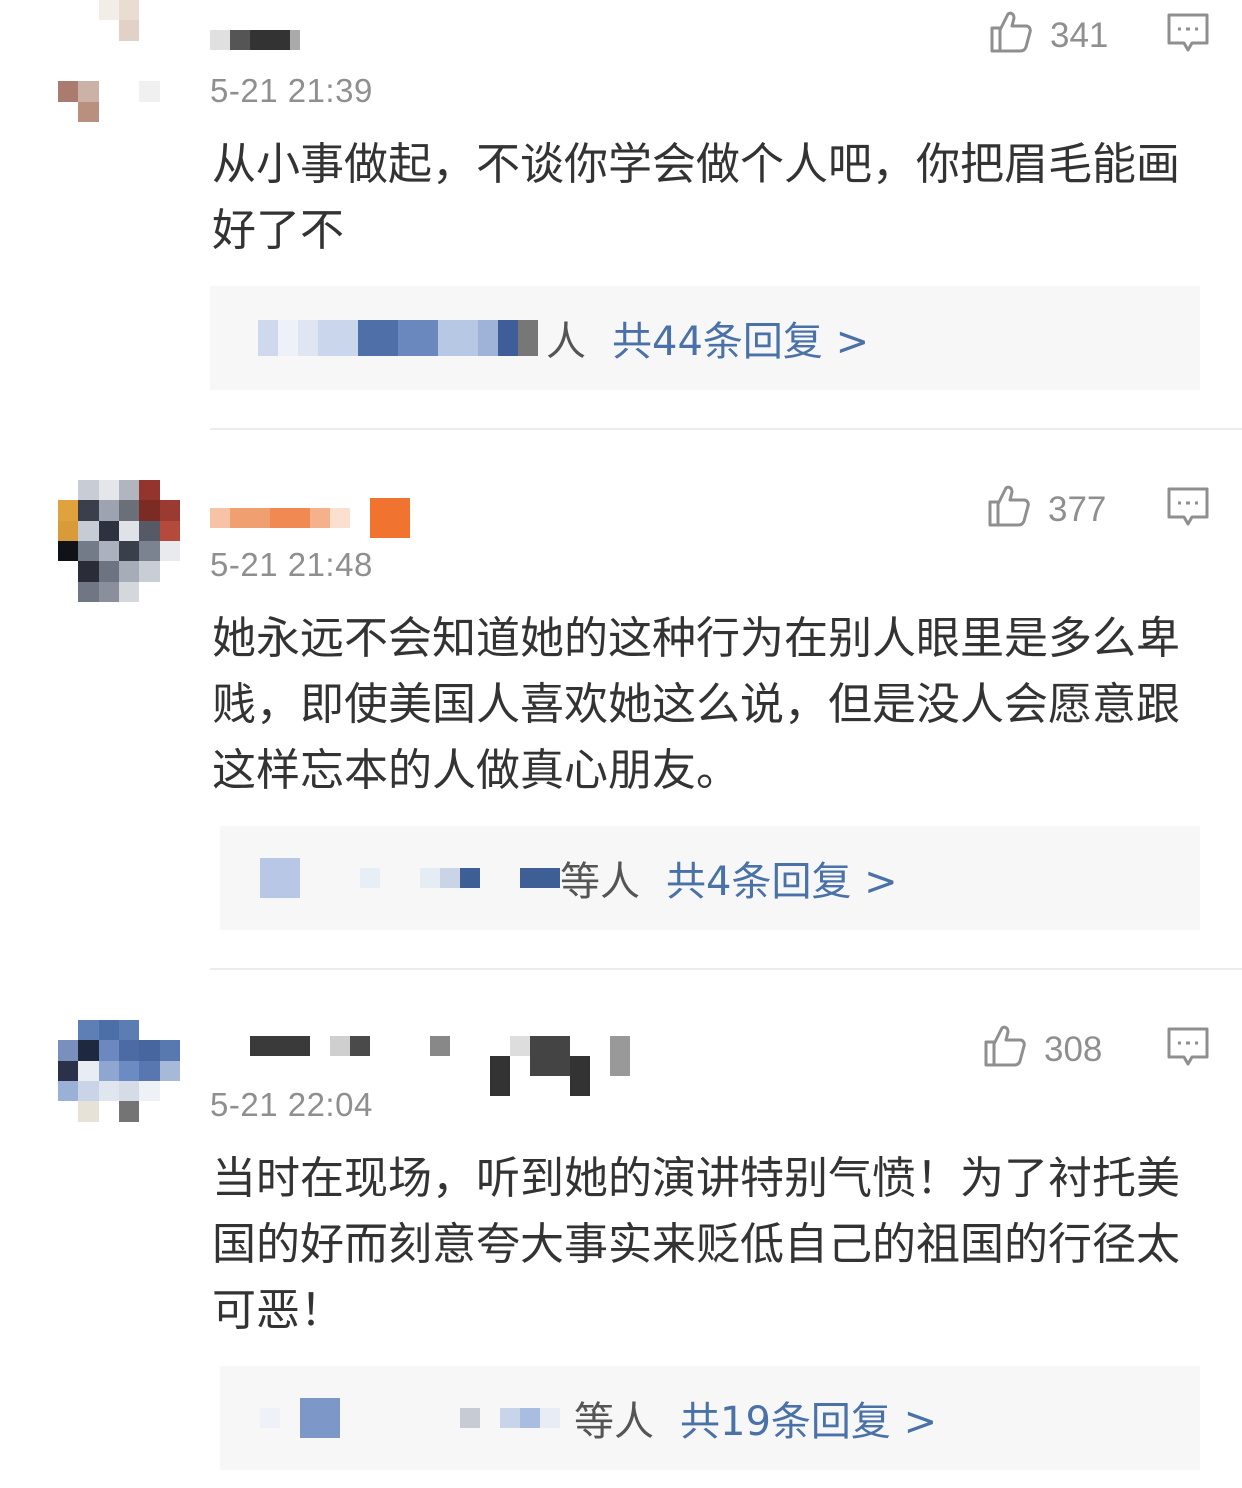  Describe the element at coordinates (291, 564) in the screenshot. I see `timestamp: 5-21 21:48` at that location.